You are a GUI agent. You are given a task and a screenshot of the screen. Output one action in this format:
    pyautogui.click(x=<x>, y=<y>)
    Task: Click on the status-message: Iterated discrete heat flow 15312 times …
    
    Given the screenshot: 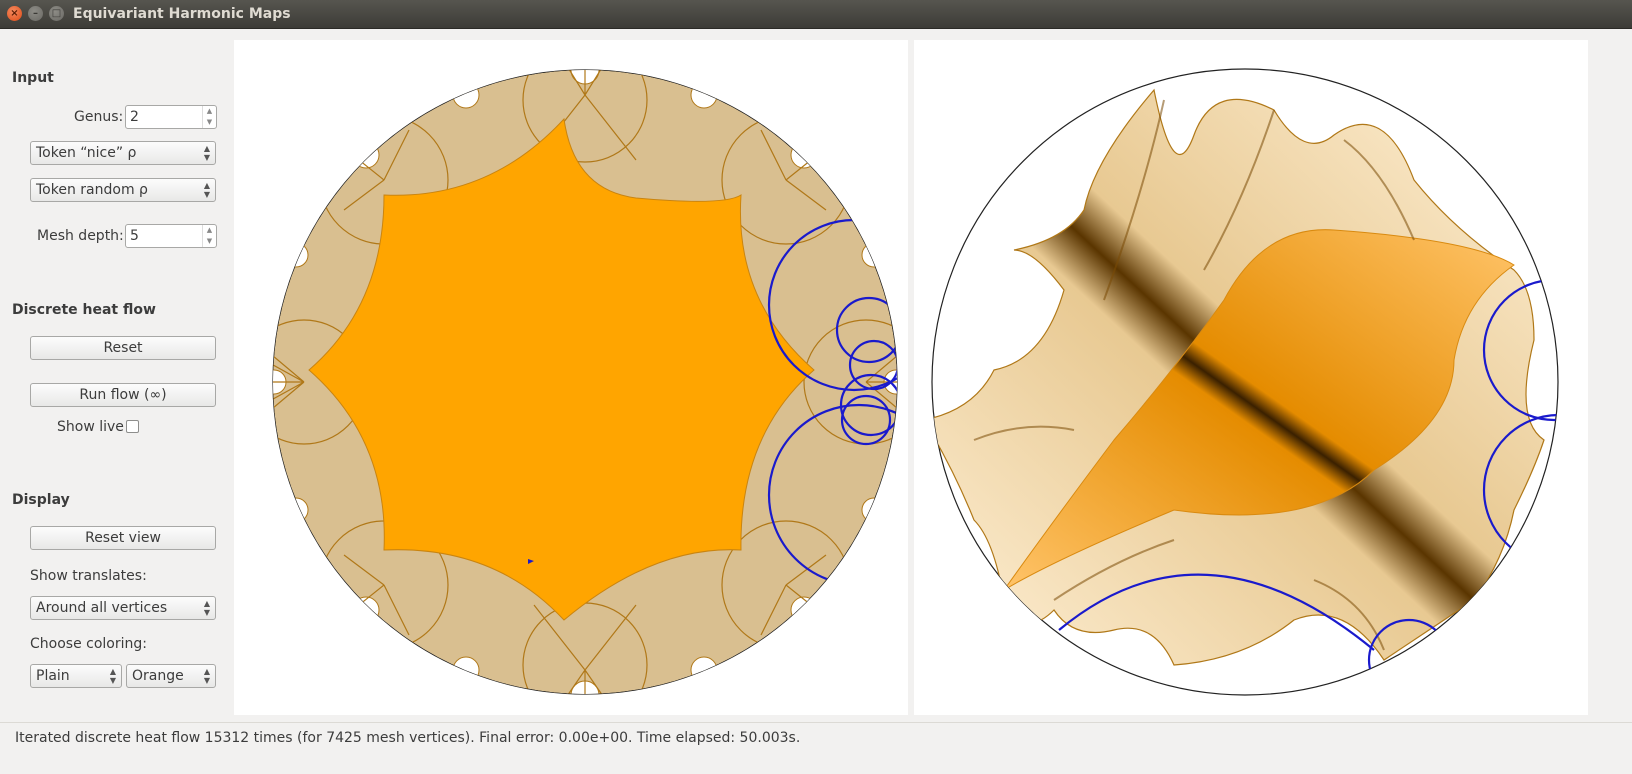 What is the action you would take?
    pyautogui.click(x=408, y=738)
    